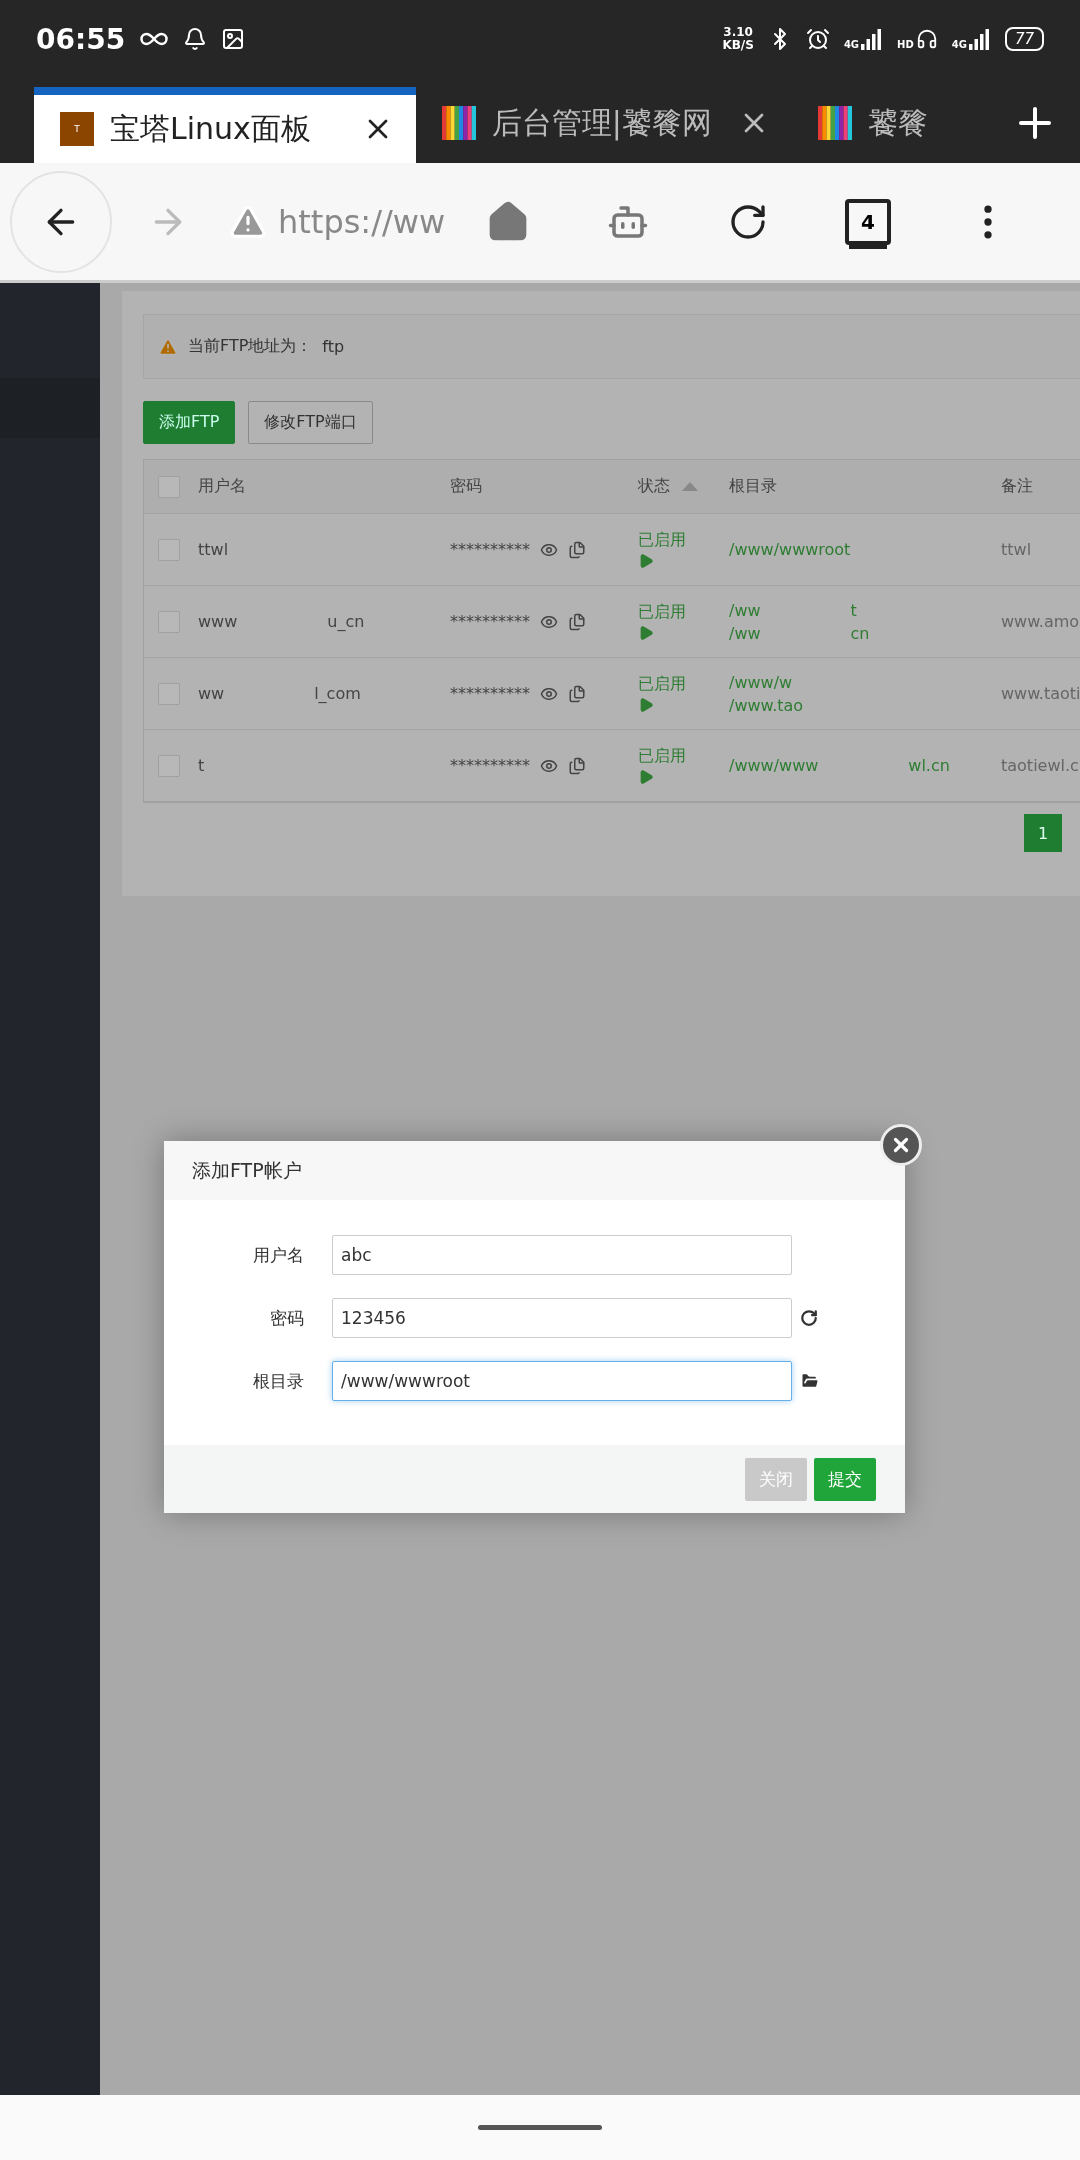 This screenshot has height=2160, width=1080. I want to click on submit-button: 提交, so click(845, 1479).